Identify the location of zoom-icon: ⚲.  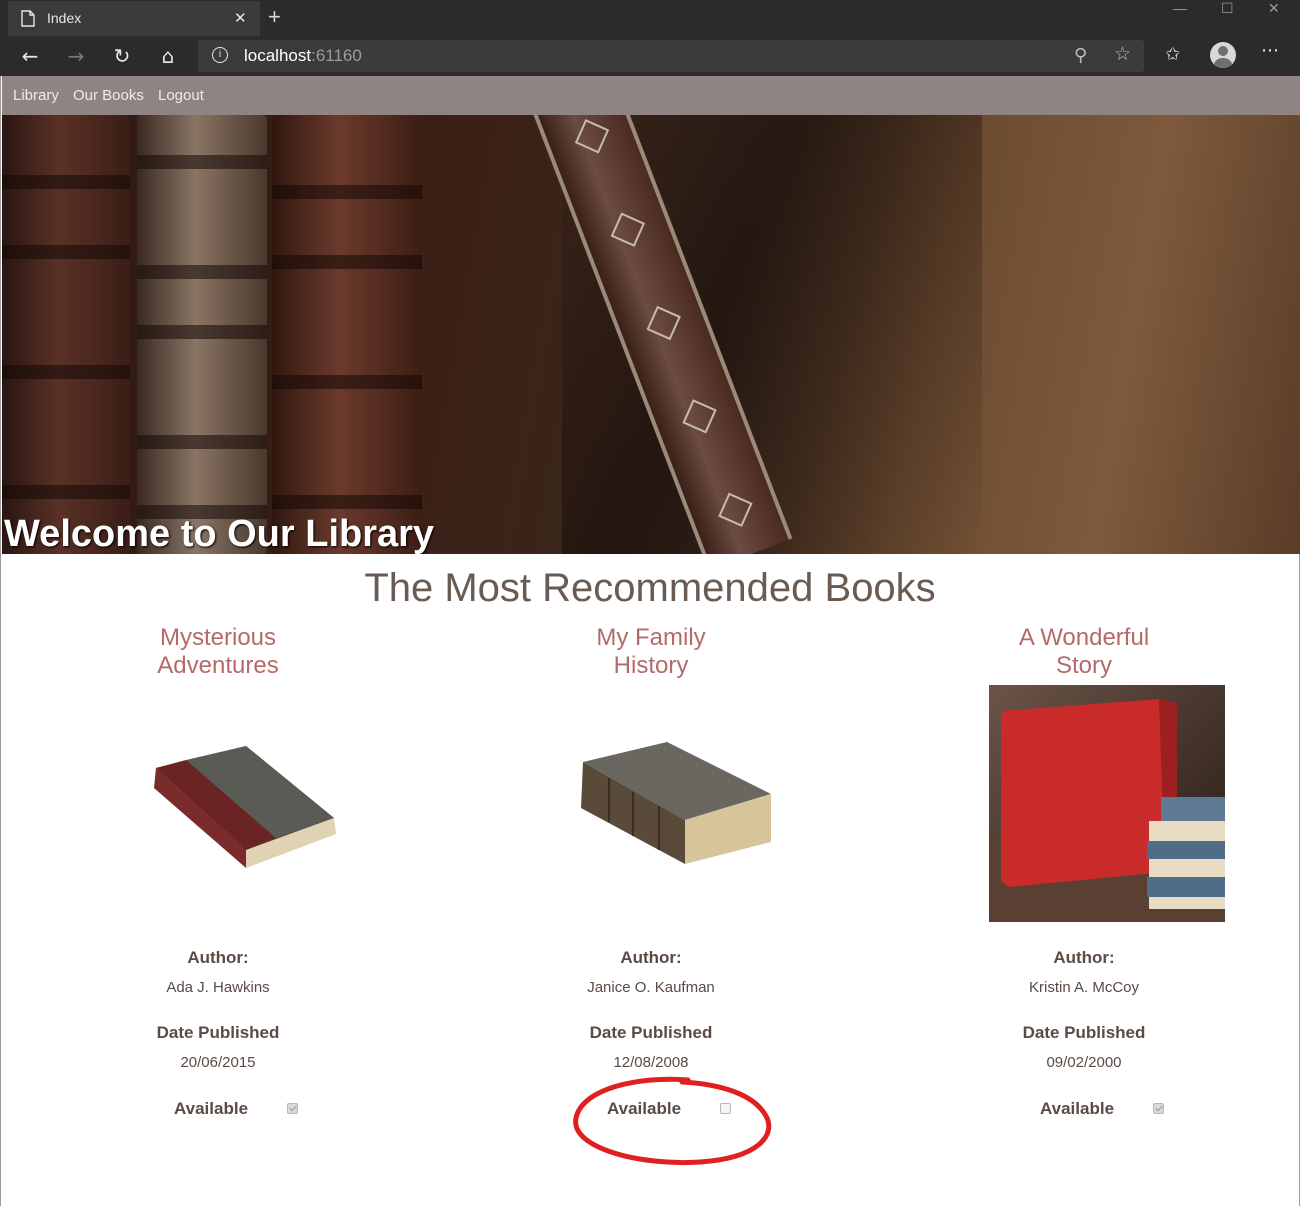
(1080, 55).